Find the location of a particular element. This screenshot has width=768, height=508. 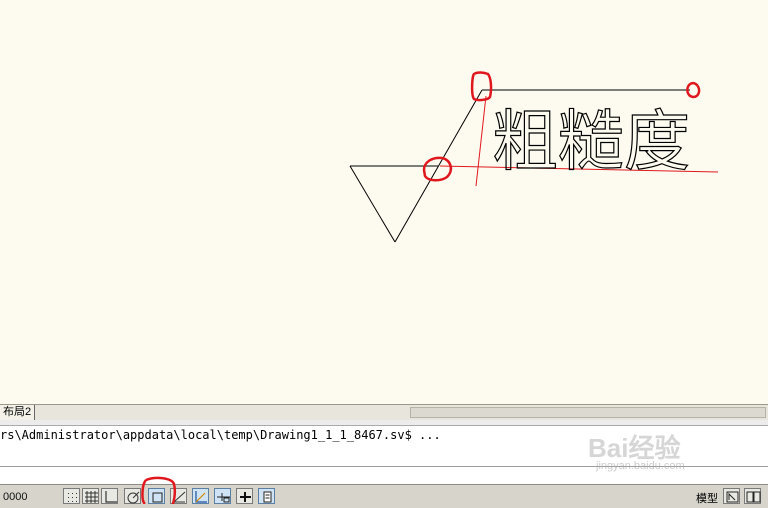

viewports-button is located at coordinates (752, 496).